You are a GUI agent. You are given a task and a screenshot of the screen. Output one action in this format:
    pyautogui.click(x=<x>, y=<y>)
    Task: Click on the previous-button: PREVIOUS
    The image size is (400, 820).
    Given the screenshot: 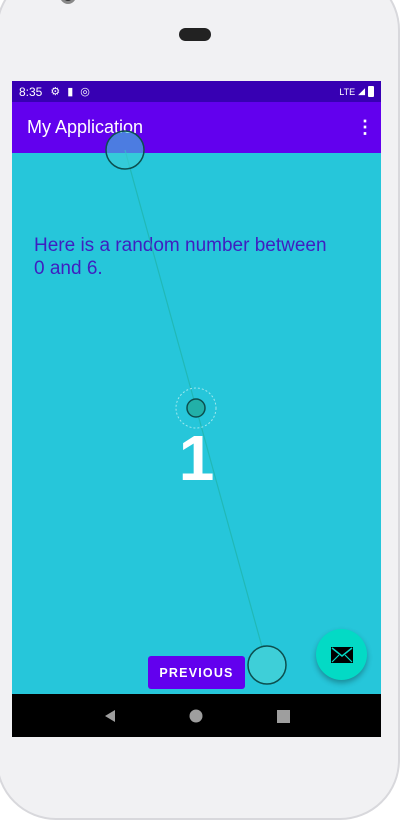 What is the action you would take?
    pyautogui.click(x=196, y=672)
    